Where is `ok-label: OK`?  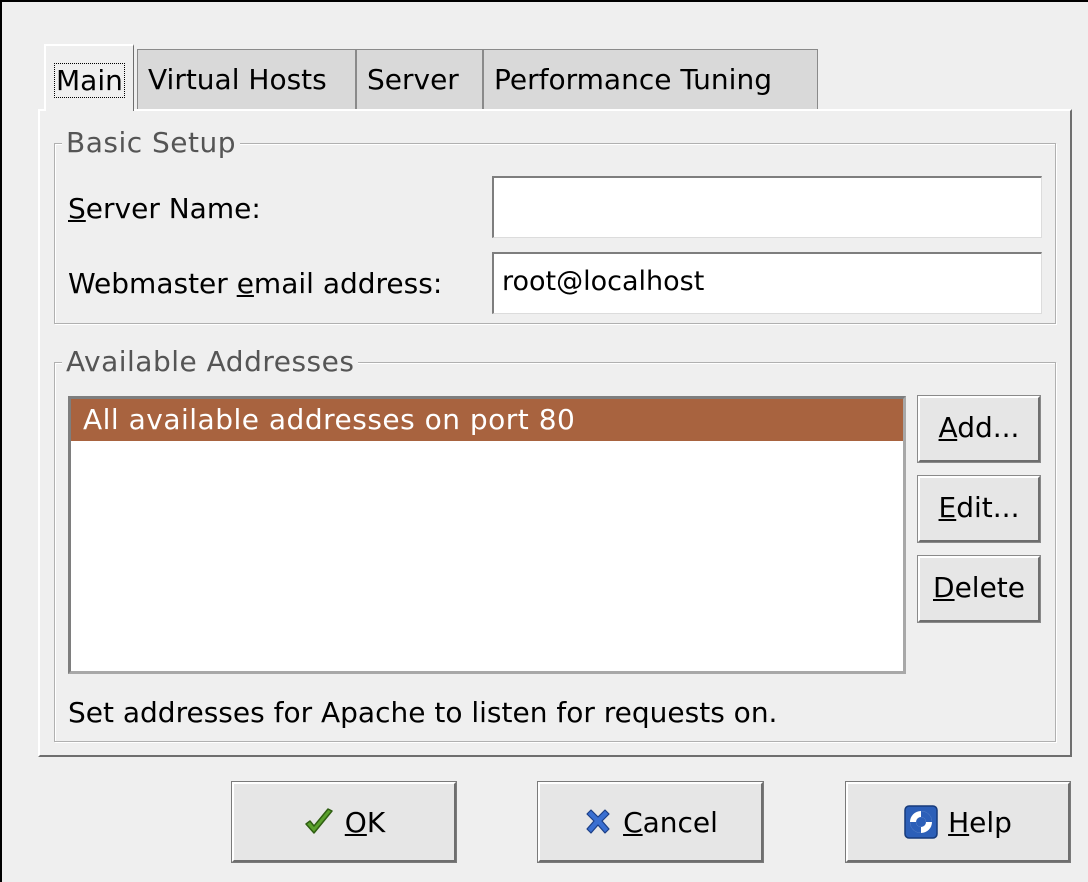 ok-label: OK is located at coordinates (365, 822).